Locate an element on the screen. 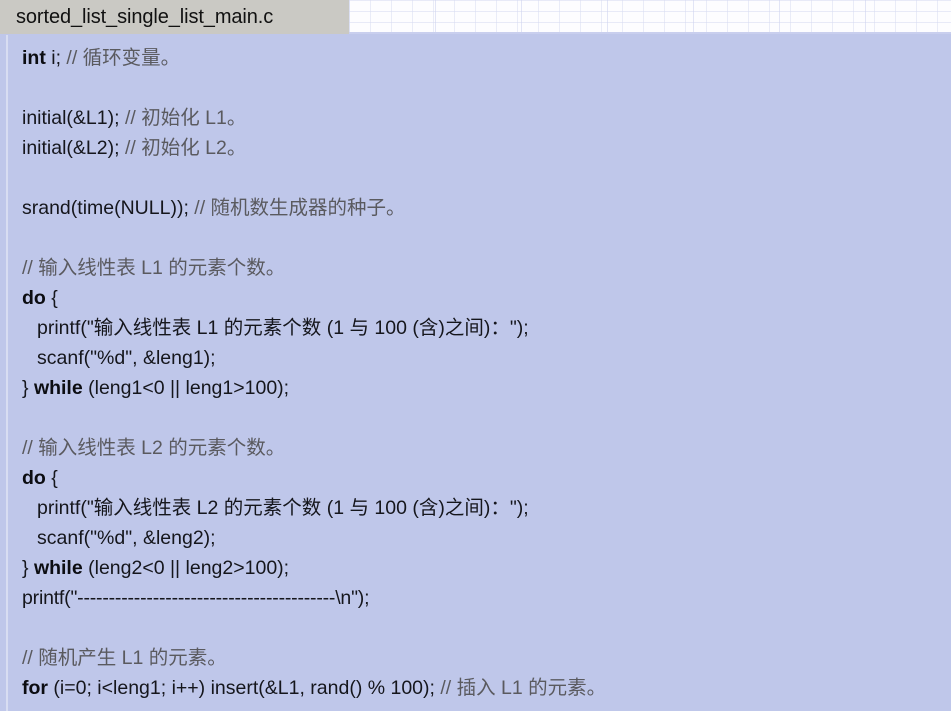  code-line: // 输入线性表 L2 的元素个数。 is located at coordinates (475, 448).